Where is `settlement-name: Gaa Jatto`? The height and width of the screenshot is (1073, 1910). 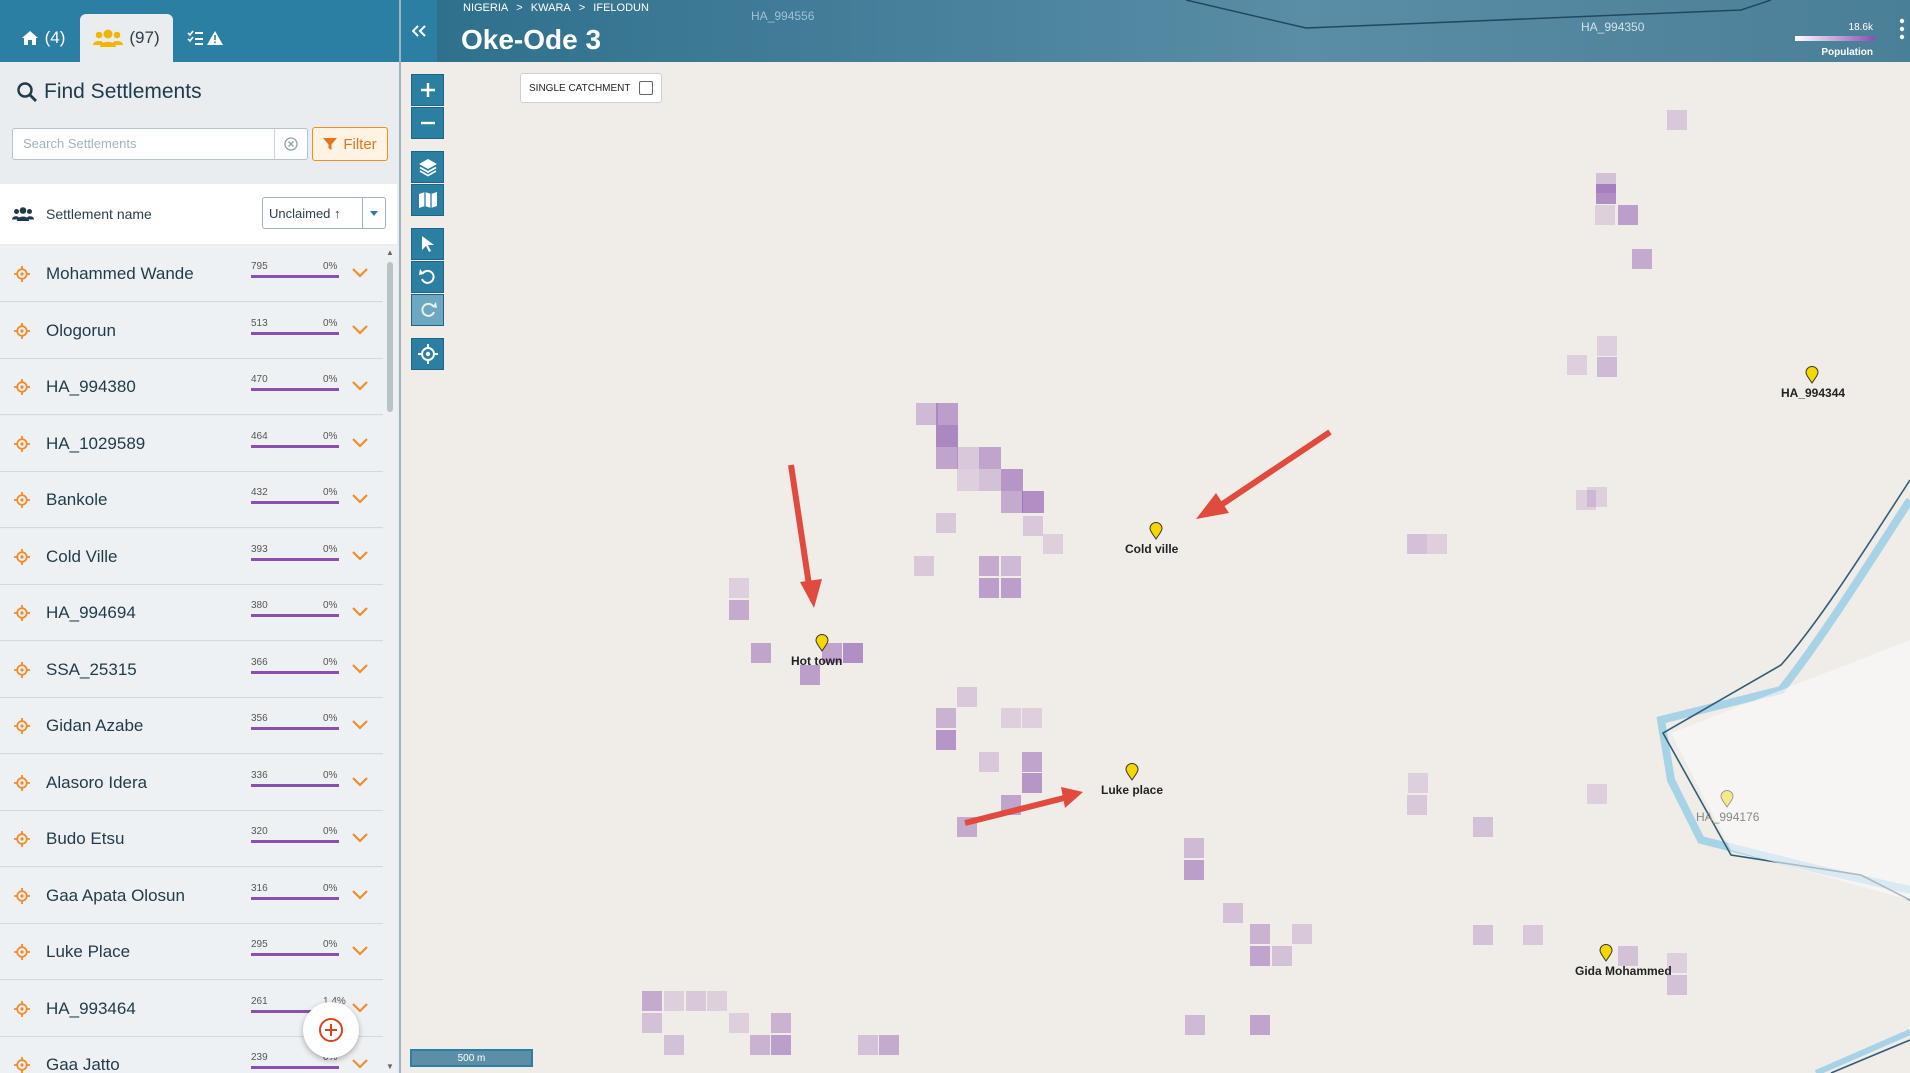
settlement-name: Gaa Jatto is located at coordinates (83, 1064).